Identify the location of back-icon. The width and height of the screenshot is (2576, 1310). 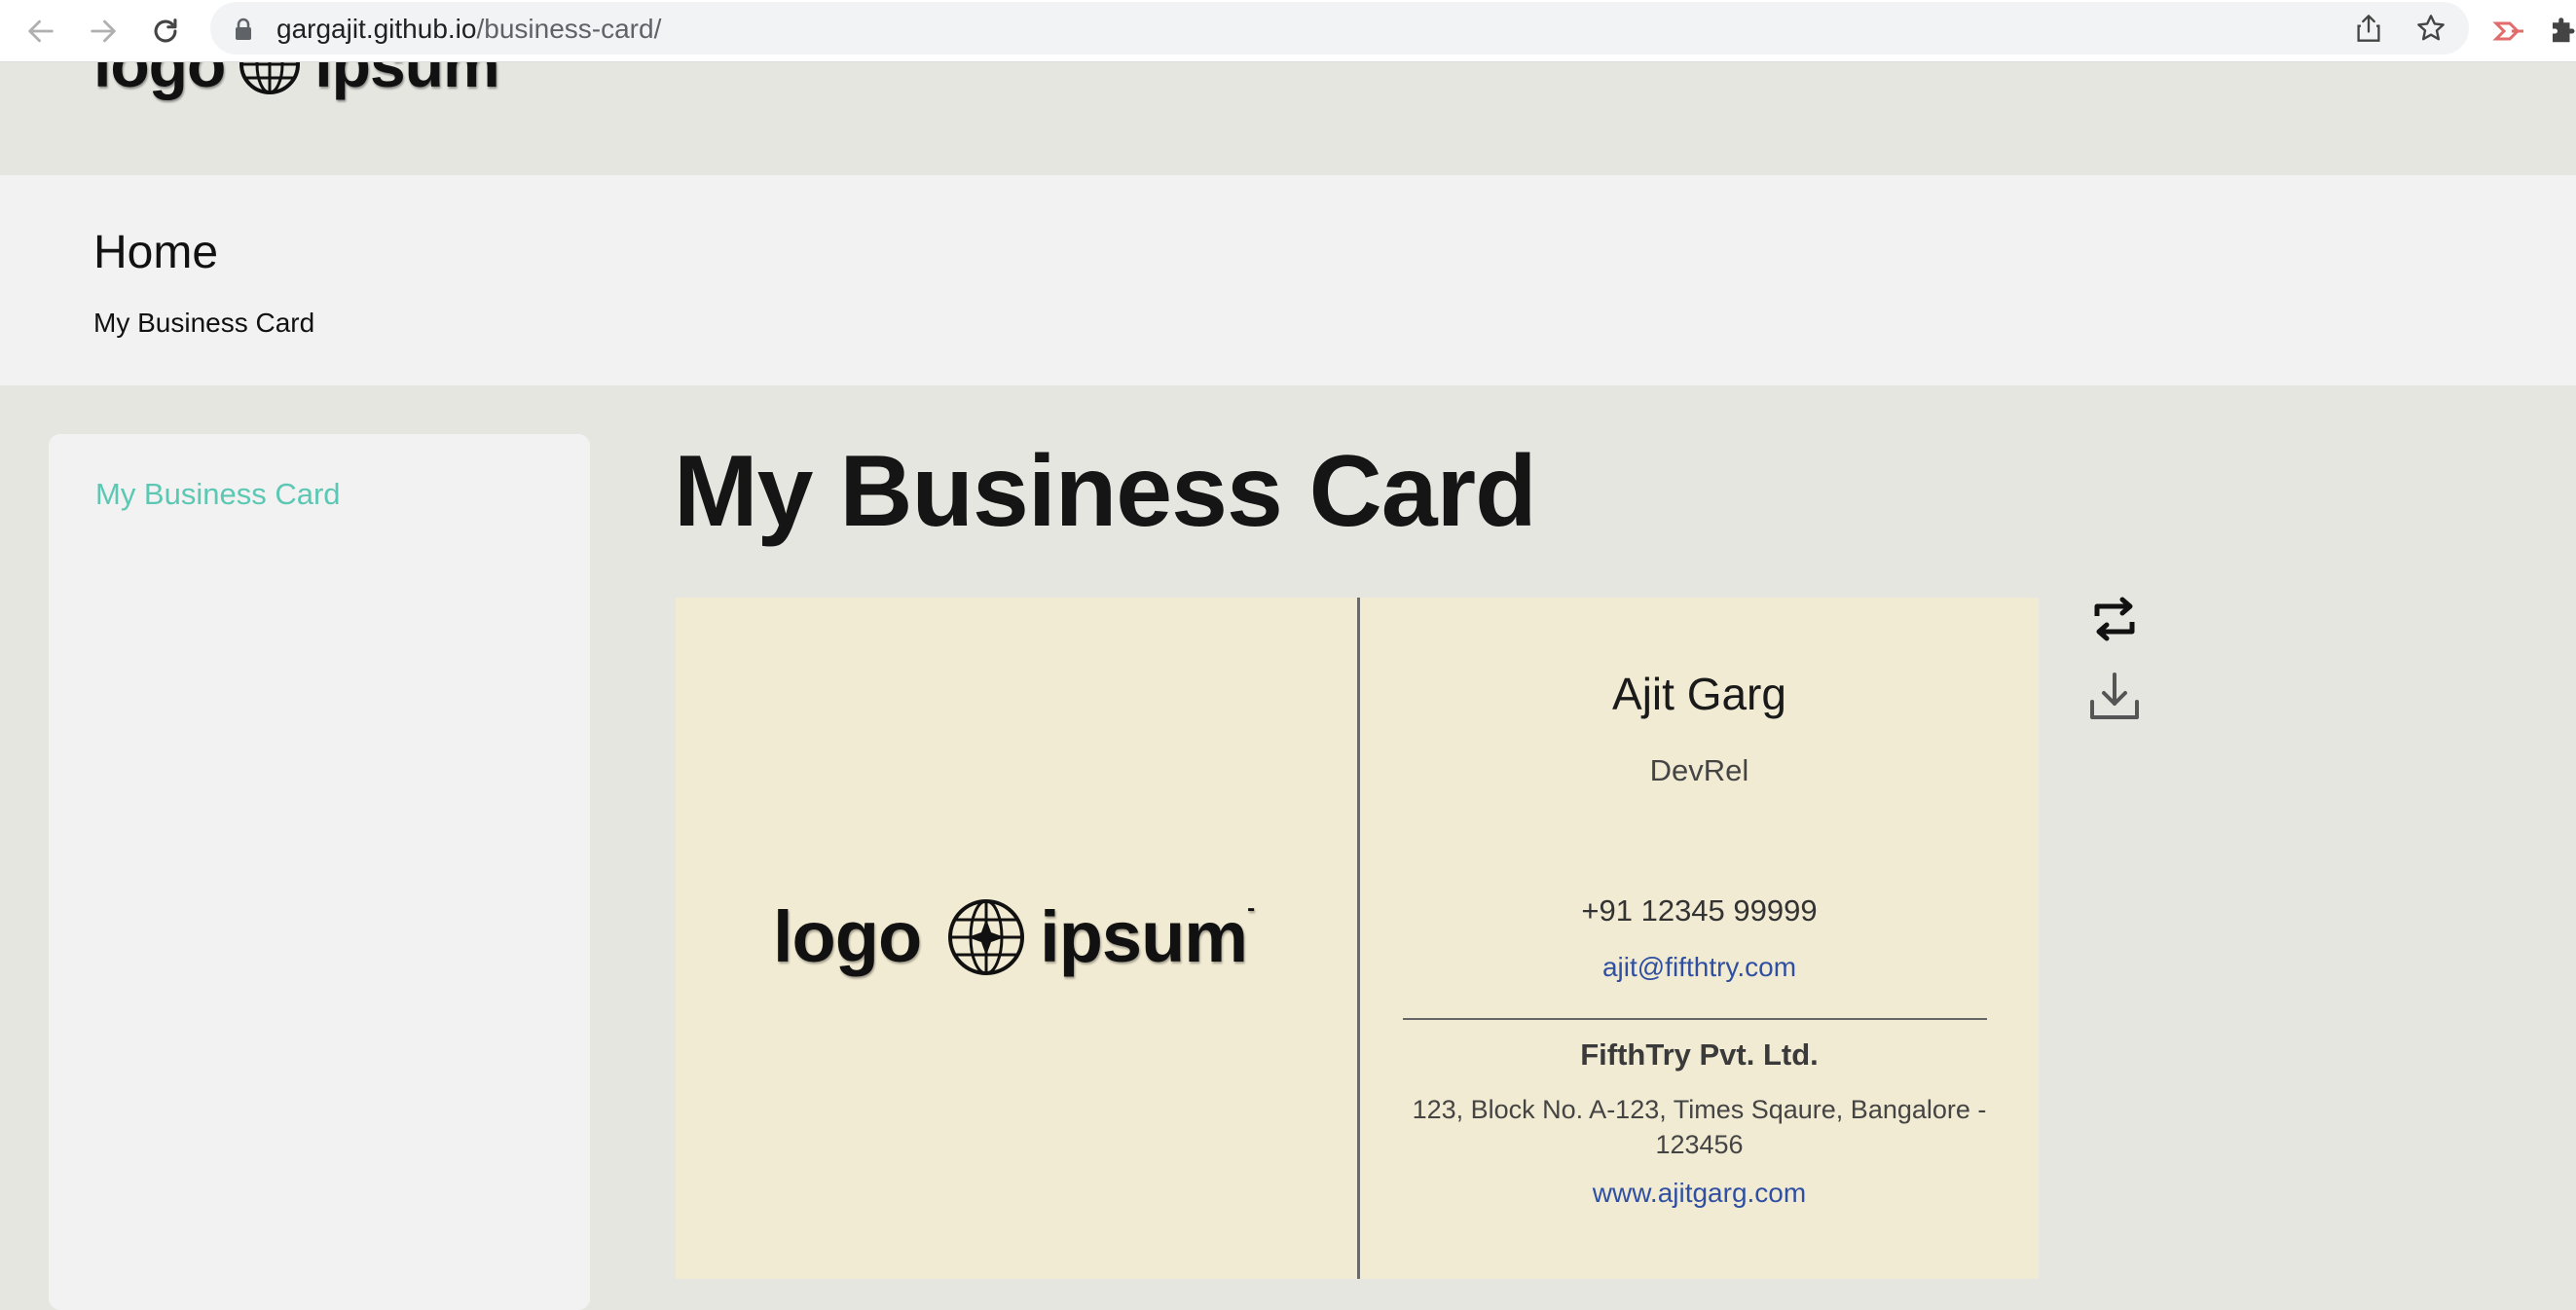
(41, 31).